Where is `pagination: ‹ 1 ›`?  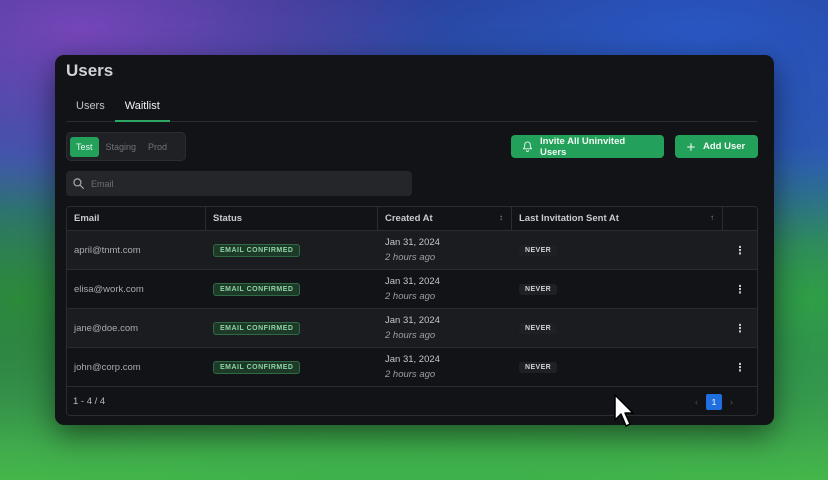 pagination: ‹ 1 › is located at coordinates (714, 401).